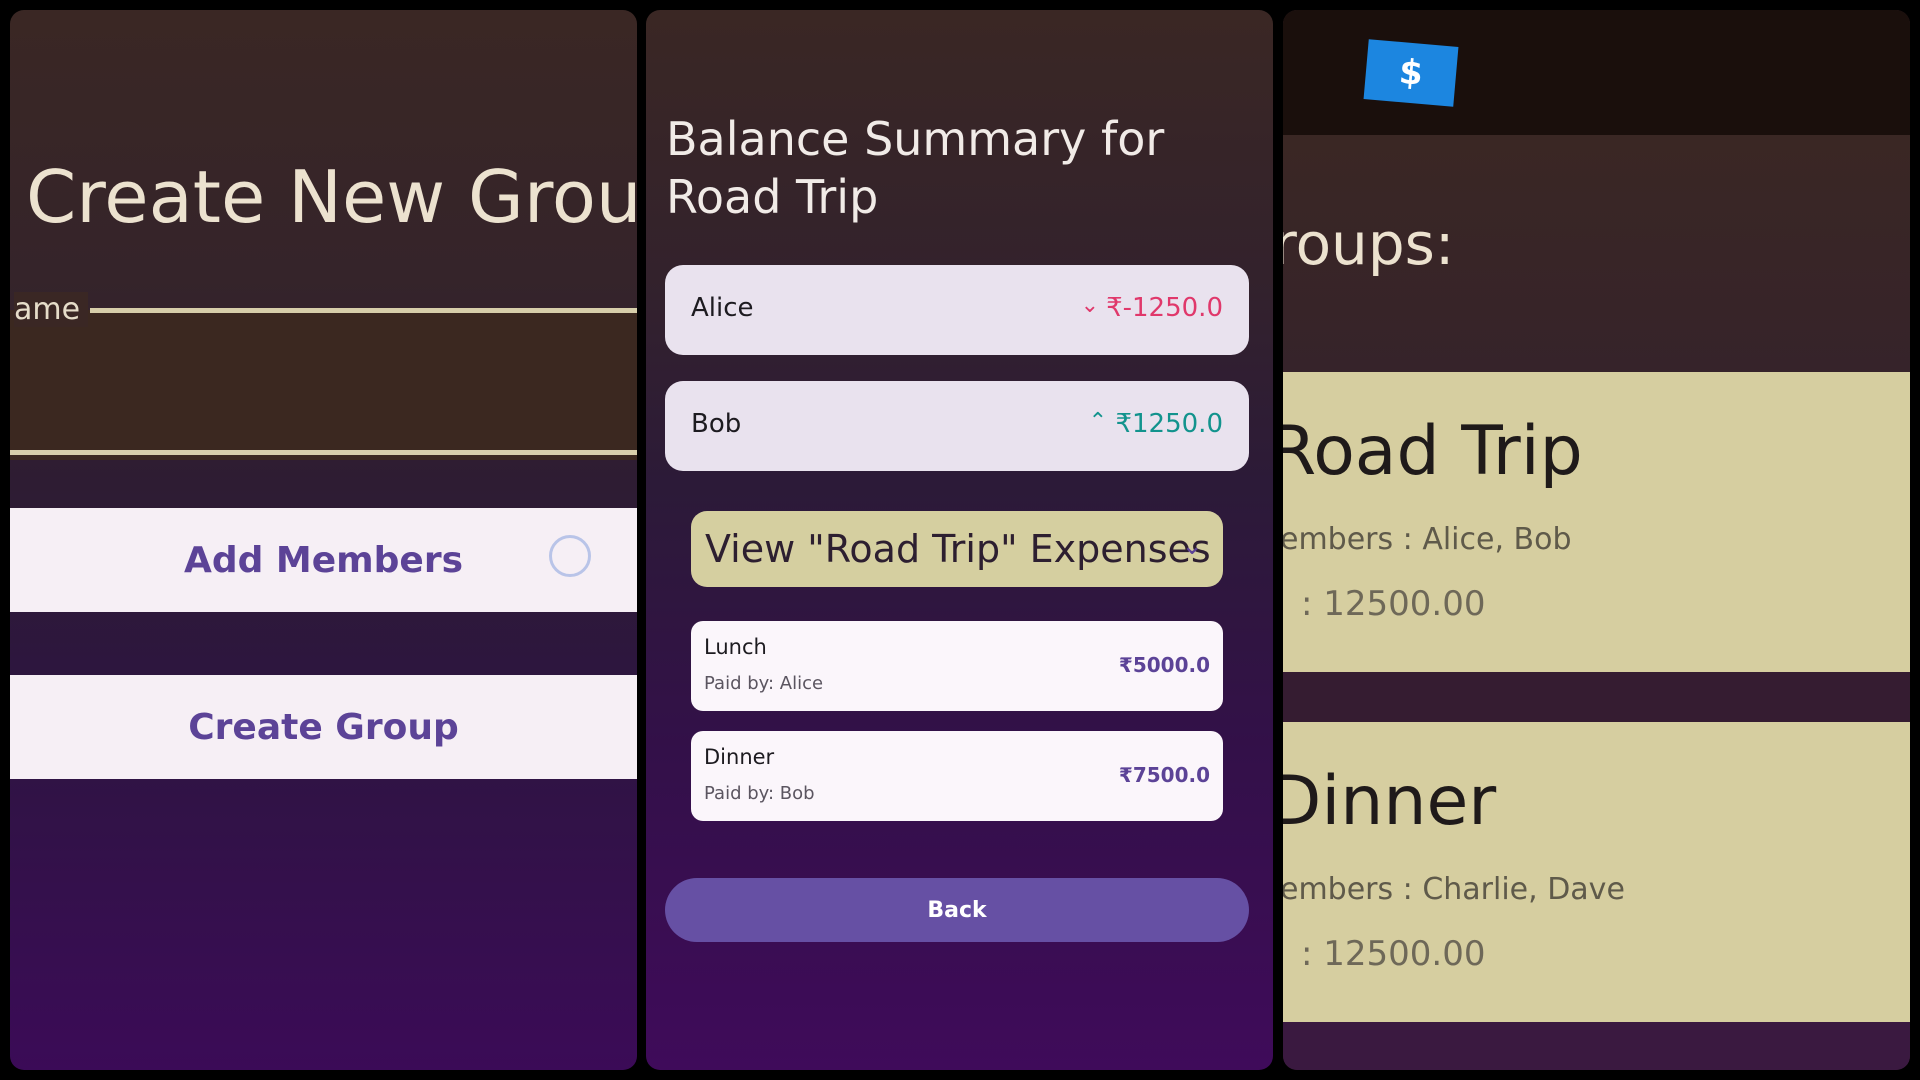 The image size is (1920, 1080). Describe the element at coordinates (570, 556) in the screenshot. I see `radio-icon` at that location.